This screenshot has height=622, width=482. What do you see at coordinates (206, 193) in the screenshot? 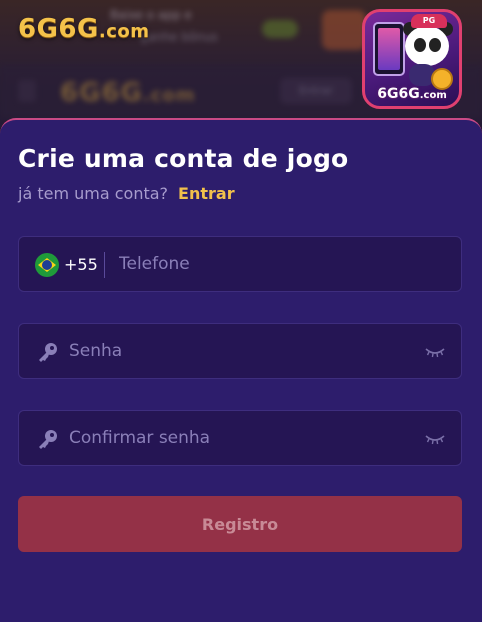
I see `login-link: Entrar` at bounding box center [206, 193].